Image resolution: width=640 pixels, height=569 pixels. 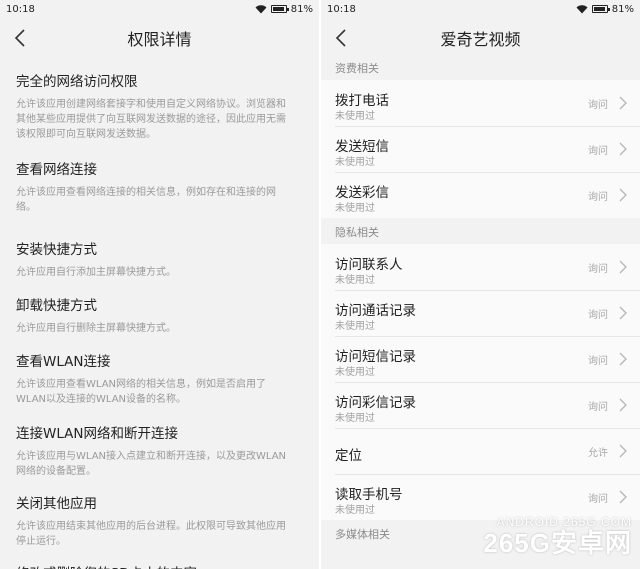 I want to click on permission-name: 访问通话记录, so click(x=375, y=311).